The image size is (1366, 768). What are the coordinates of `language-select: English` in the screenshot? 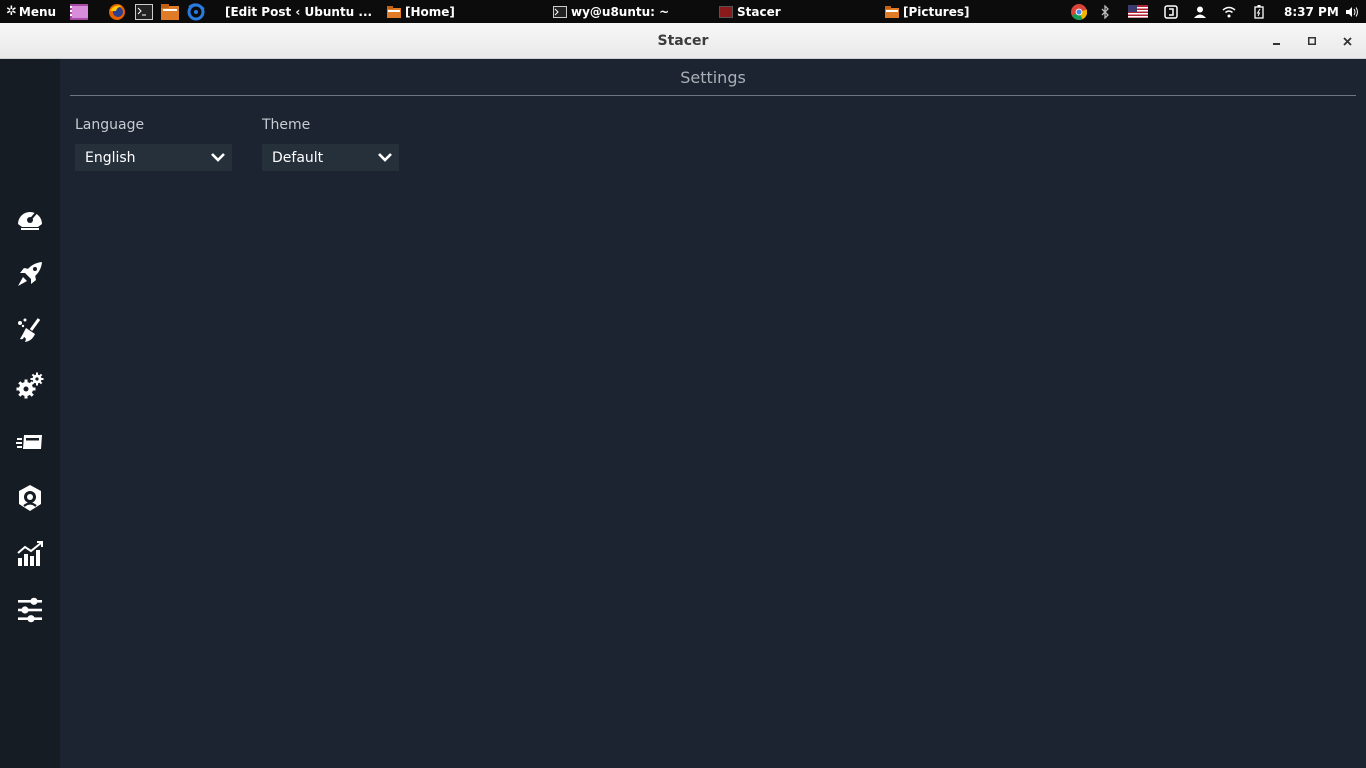 It's located at (153, 157).